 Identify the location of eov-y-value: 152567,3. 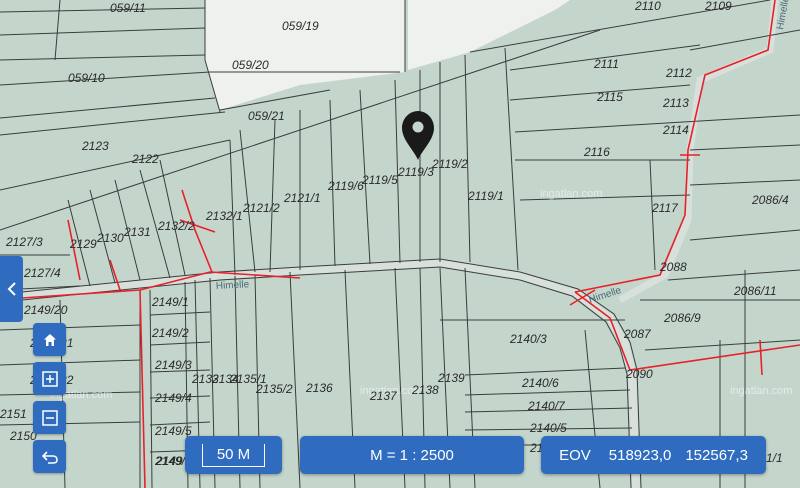
(716, 455).